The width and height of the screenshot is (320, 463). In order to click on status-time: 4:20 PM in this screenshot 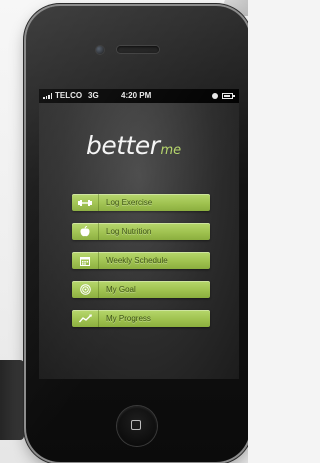, I will do `click(136, 95)`.